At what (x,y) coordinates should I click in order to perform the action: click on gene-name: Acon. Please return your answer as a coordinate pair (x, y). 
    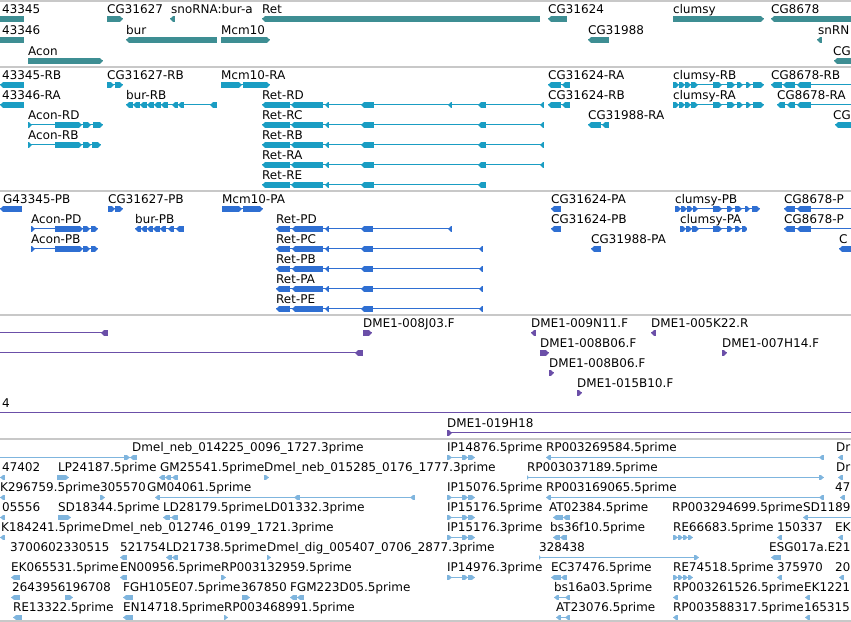
    Looking at the image, I should click on (43, 51).